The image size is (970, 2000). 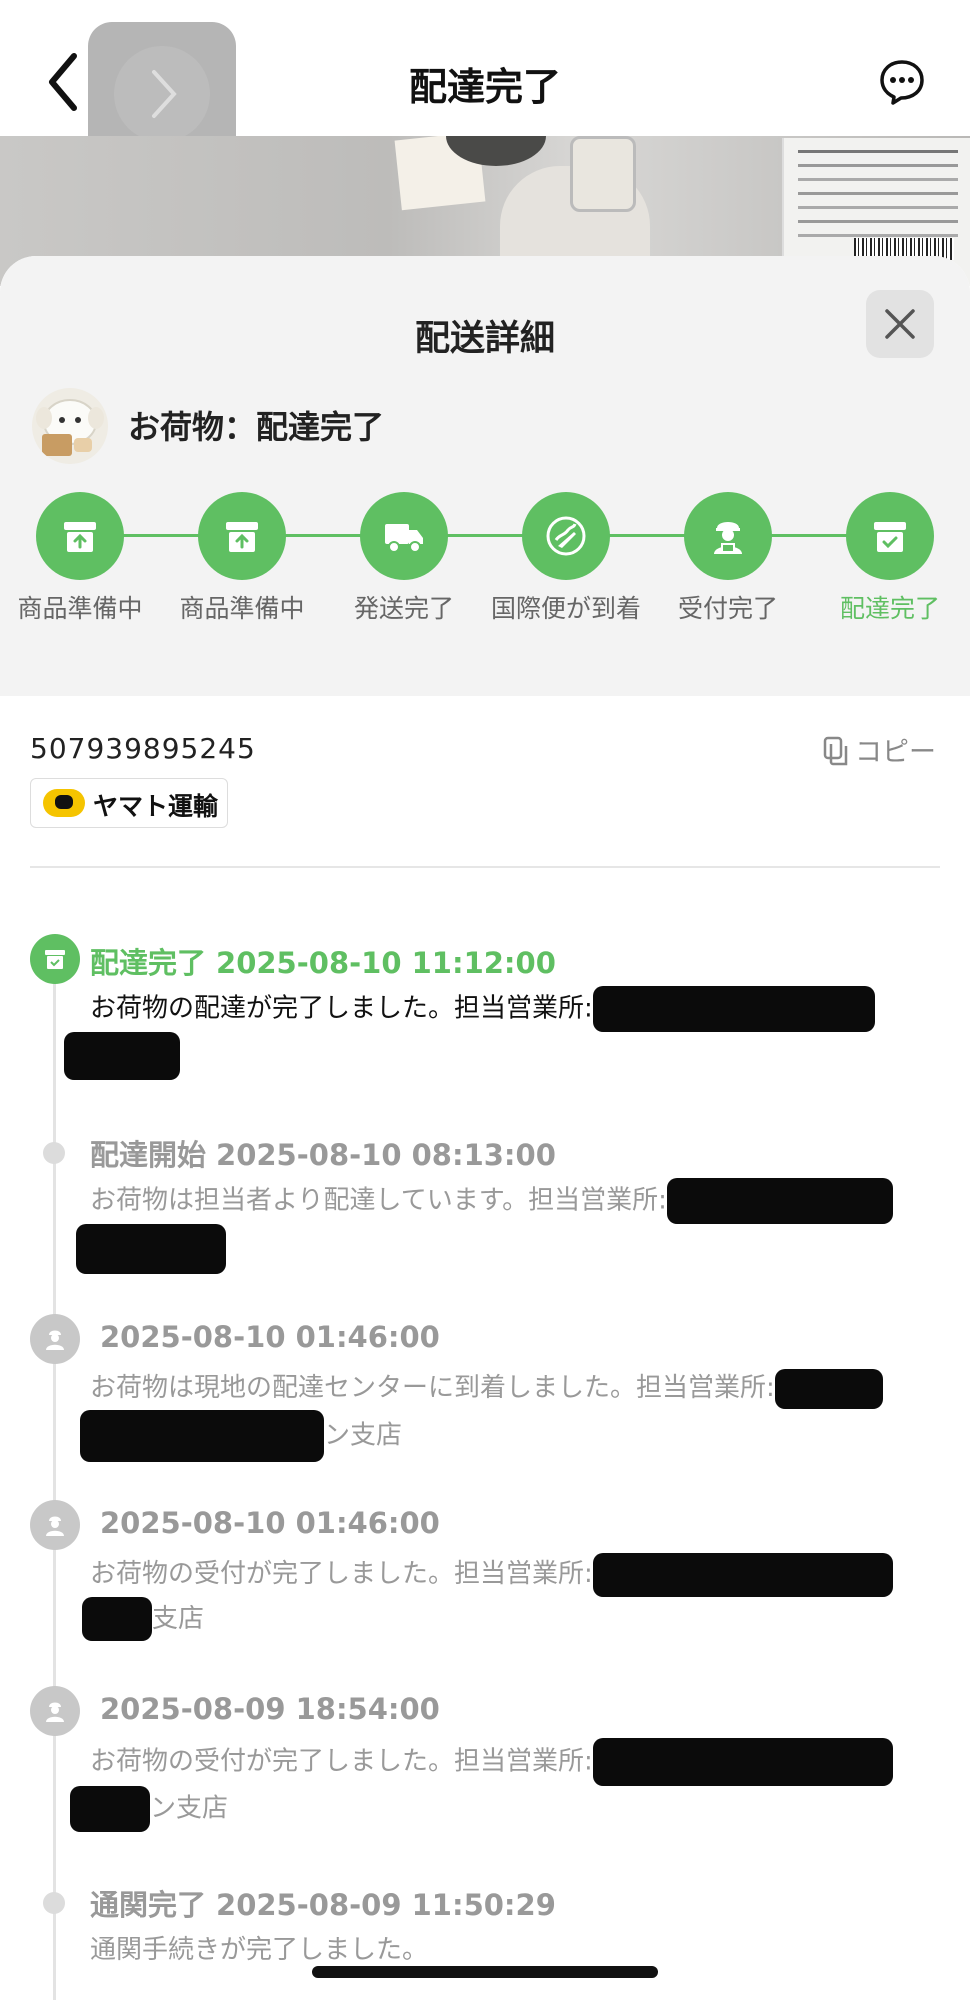 I want to click on close-button, so click(x=900, y=324).